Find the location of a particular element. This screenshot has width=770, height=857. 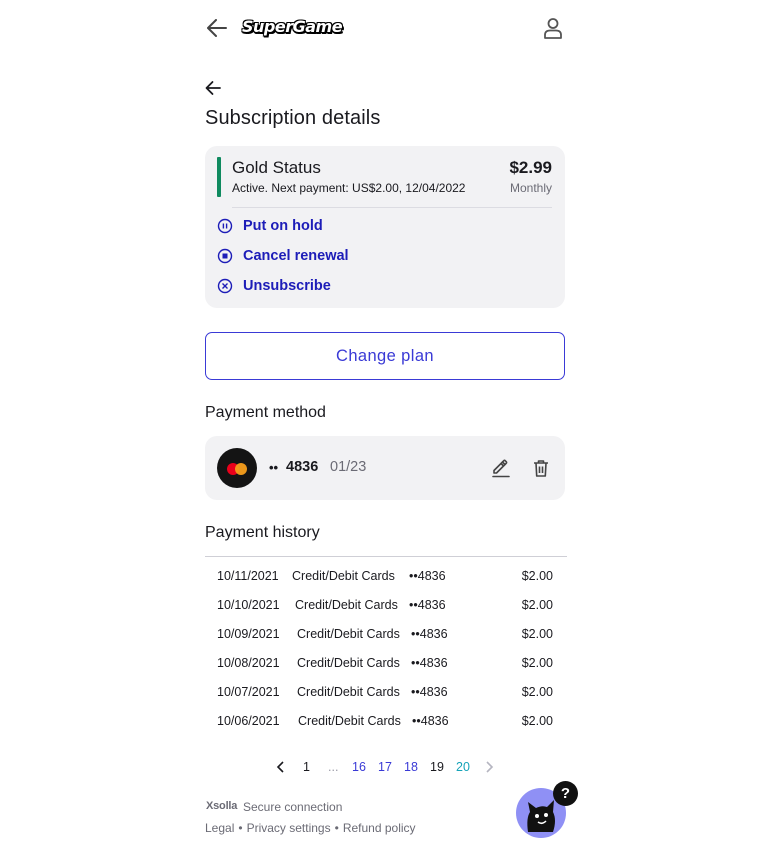

card-last4: 4836 is located at coordinates (302, 467).